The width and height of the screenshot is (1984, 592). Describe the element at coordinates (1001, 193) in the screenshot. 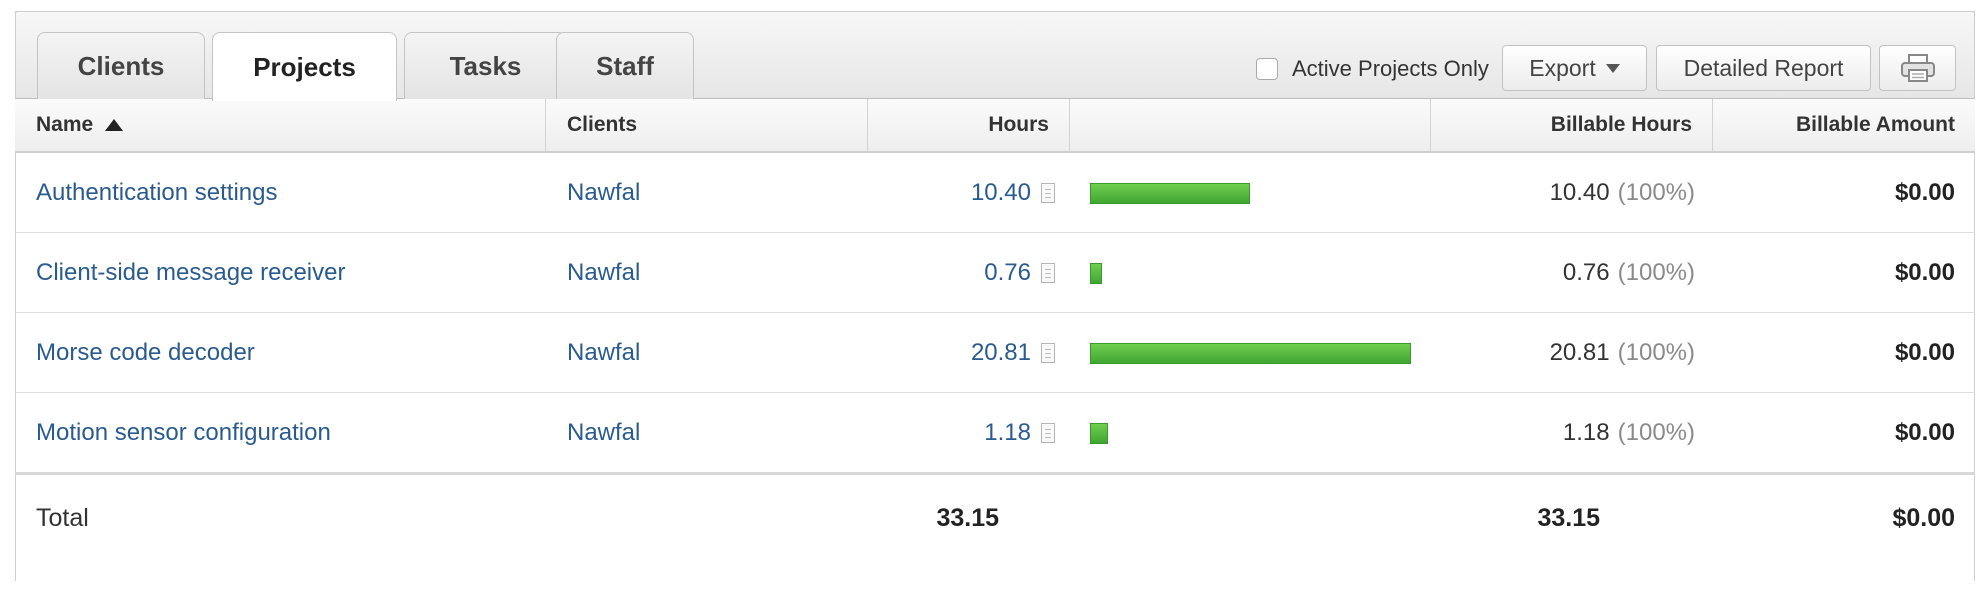

I see `hours-link: 10.40` at that location.